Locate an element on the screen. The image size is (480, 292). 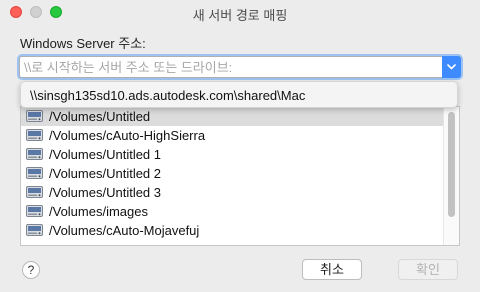
volume-list-item: /Volumes/Untitled is located at coordinates (232, 116).